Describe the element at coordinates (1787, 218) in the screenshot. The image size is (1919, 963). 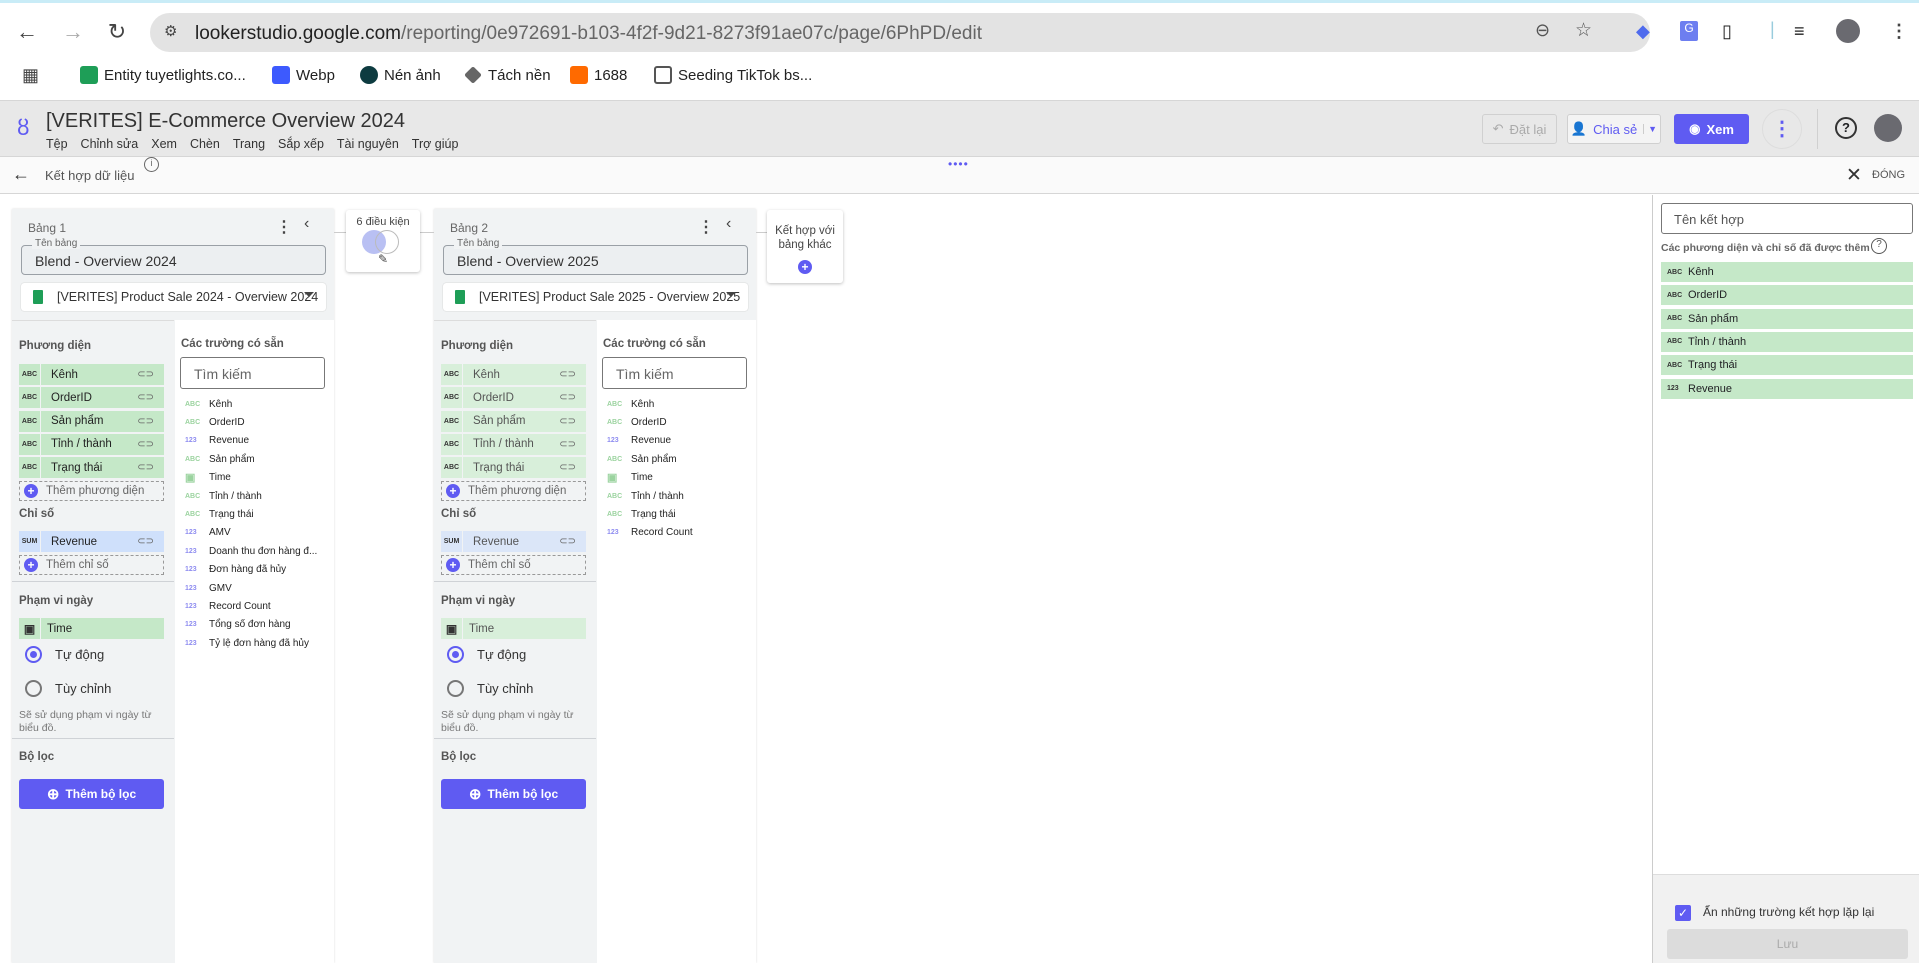
I see `blend-name-input: Tên kết hợp` at that location.